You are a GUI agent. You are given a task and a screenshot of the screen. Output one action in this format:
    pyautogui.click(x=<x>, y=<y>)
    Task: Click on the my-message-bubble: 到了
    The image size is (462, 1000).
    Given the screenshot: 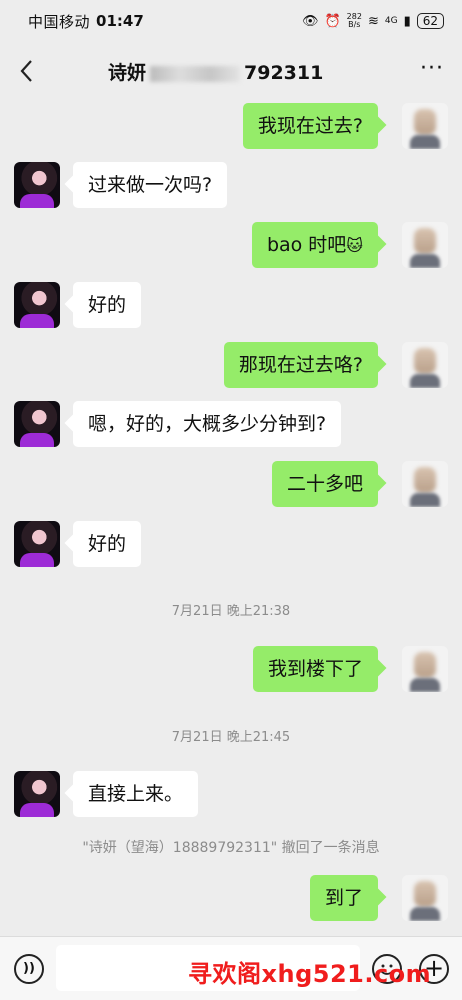 What is the action you would take?
    pyautogui.click(x=343, y=898)
    